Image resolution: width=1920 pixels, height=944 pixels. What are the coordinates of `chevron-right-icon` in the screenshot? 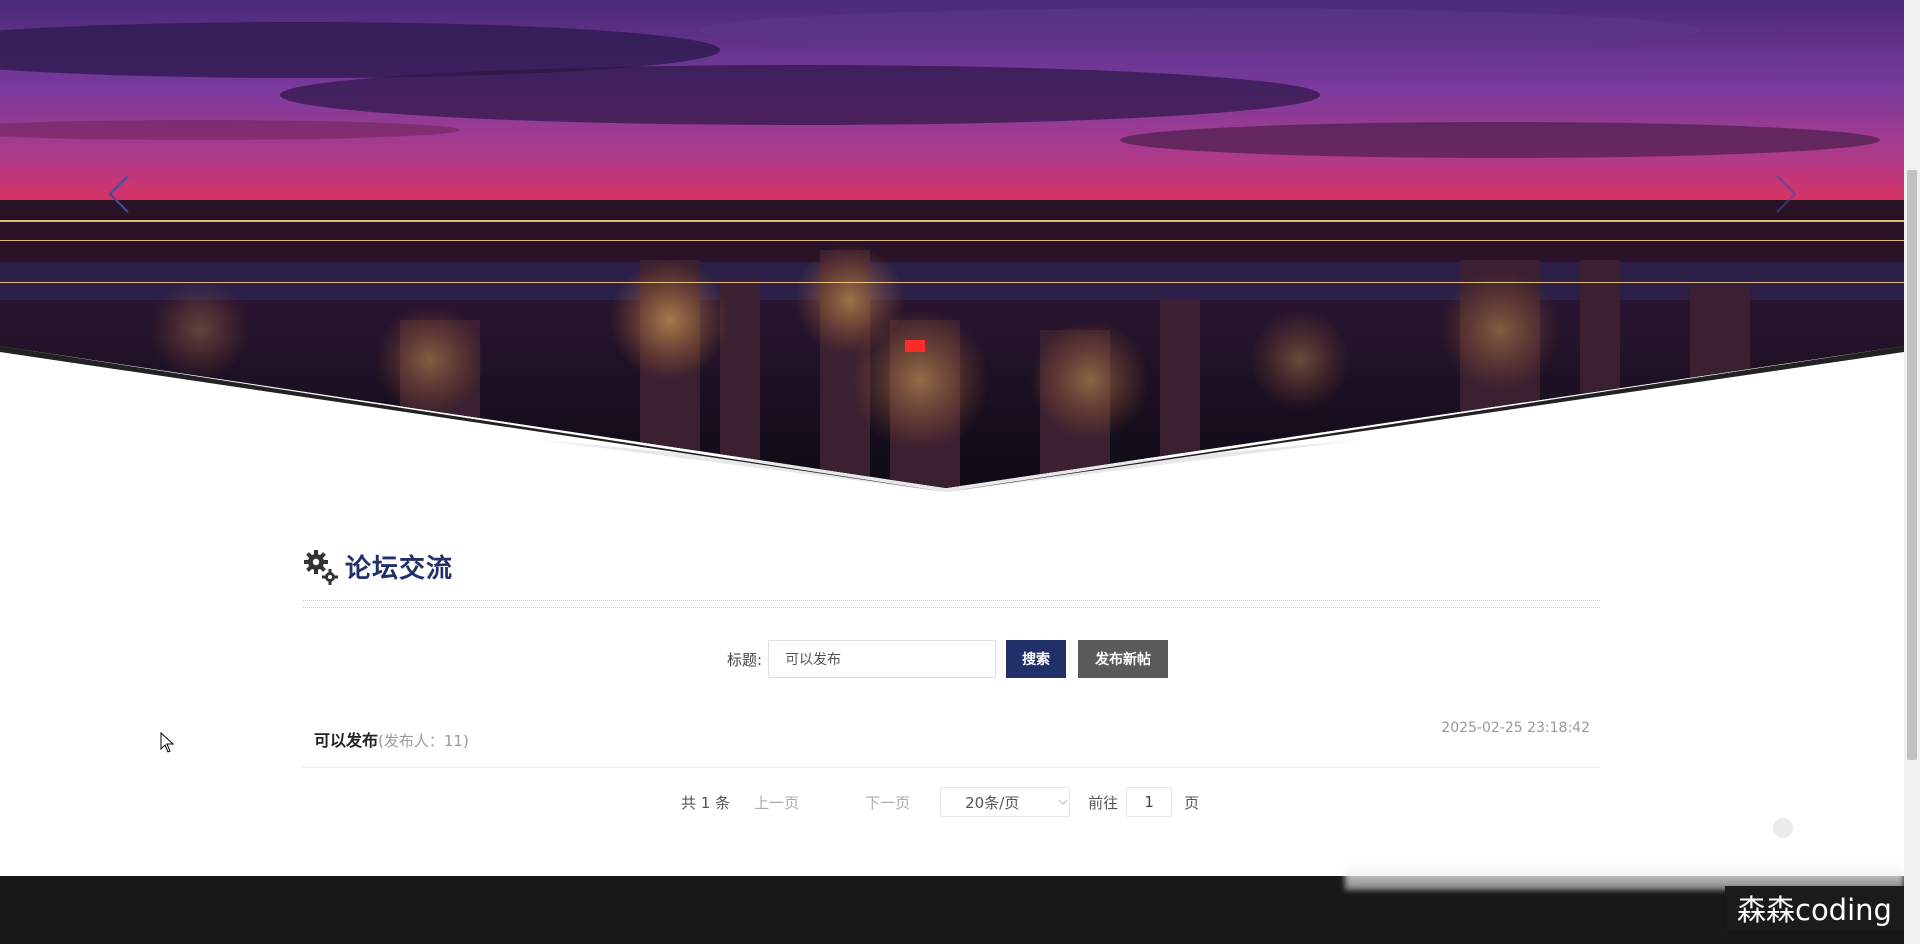 It's located at (1786, 194).